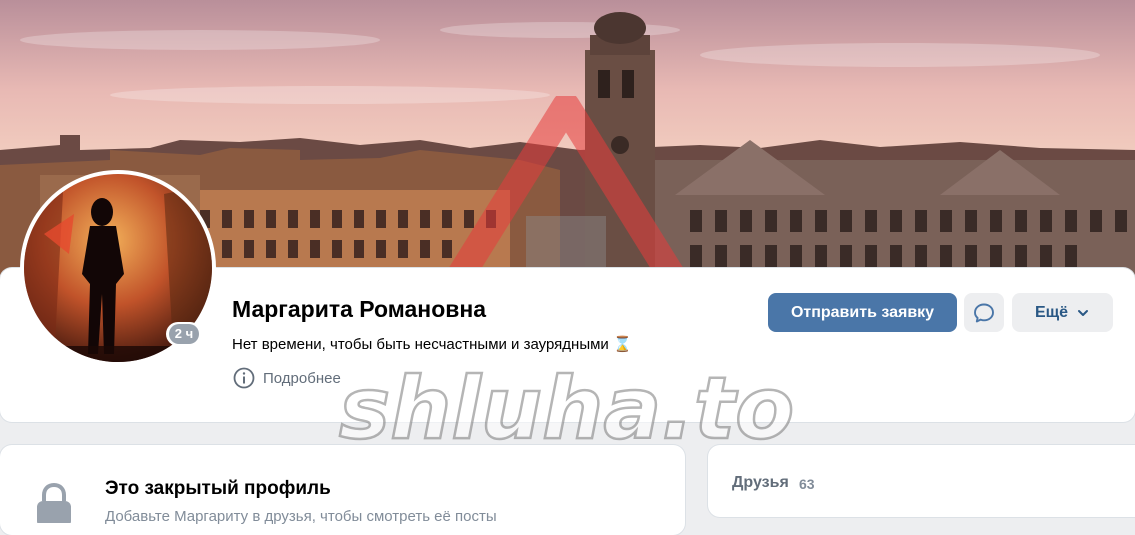 The height and width of the screenshot is (535, 1135). What do you see at coordinates (302, 378) in the screenshot?
I see `more-info-label: Подробнее` at bounding box center [302, 378].